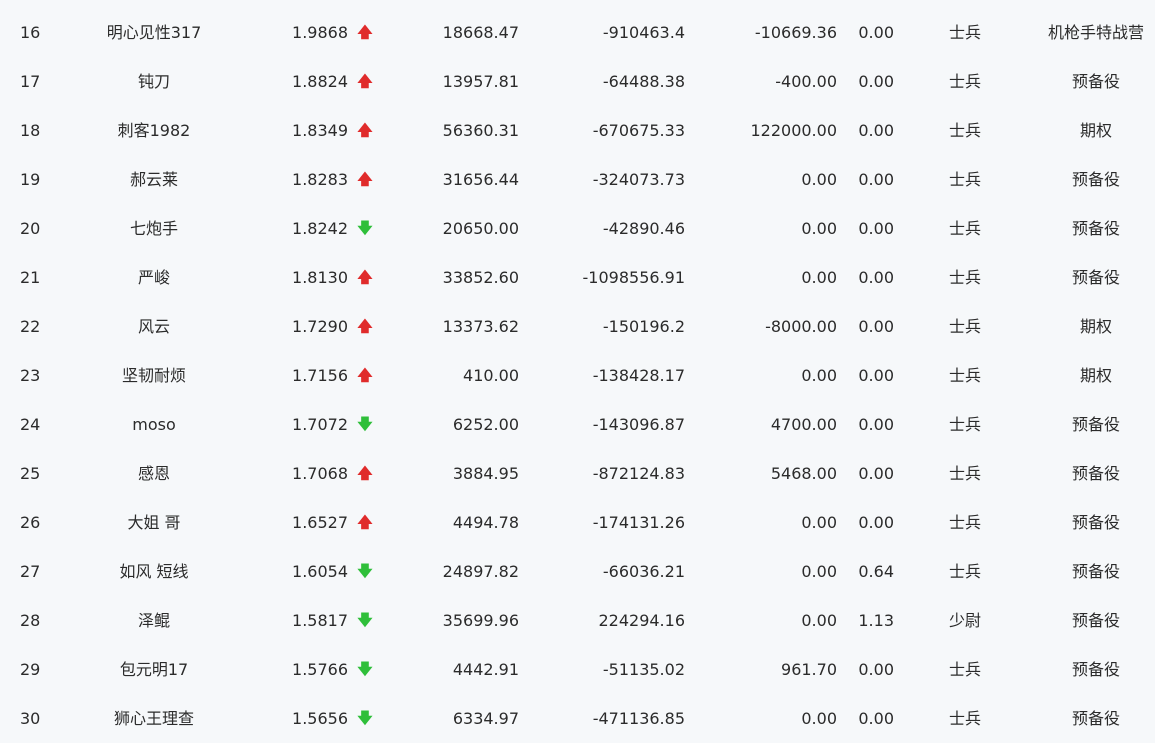 This screenshot has height=743, width=1155. Describe the element at coordinates (30, 718) in the screenshot. I see `rank-cell: 30` at that location.